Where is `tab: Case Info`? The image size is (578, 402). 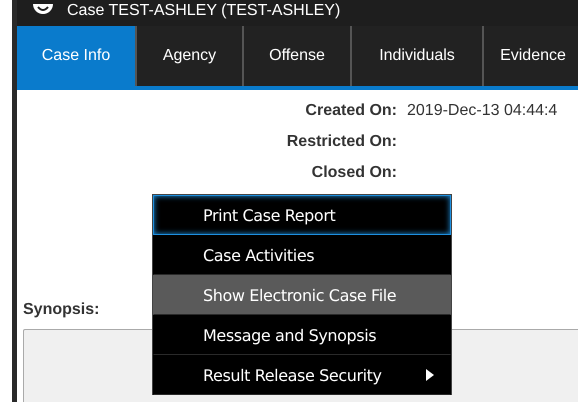 tab: Case Info is located at coordinates (77, 56).